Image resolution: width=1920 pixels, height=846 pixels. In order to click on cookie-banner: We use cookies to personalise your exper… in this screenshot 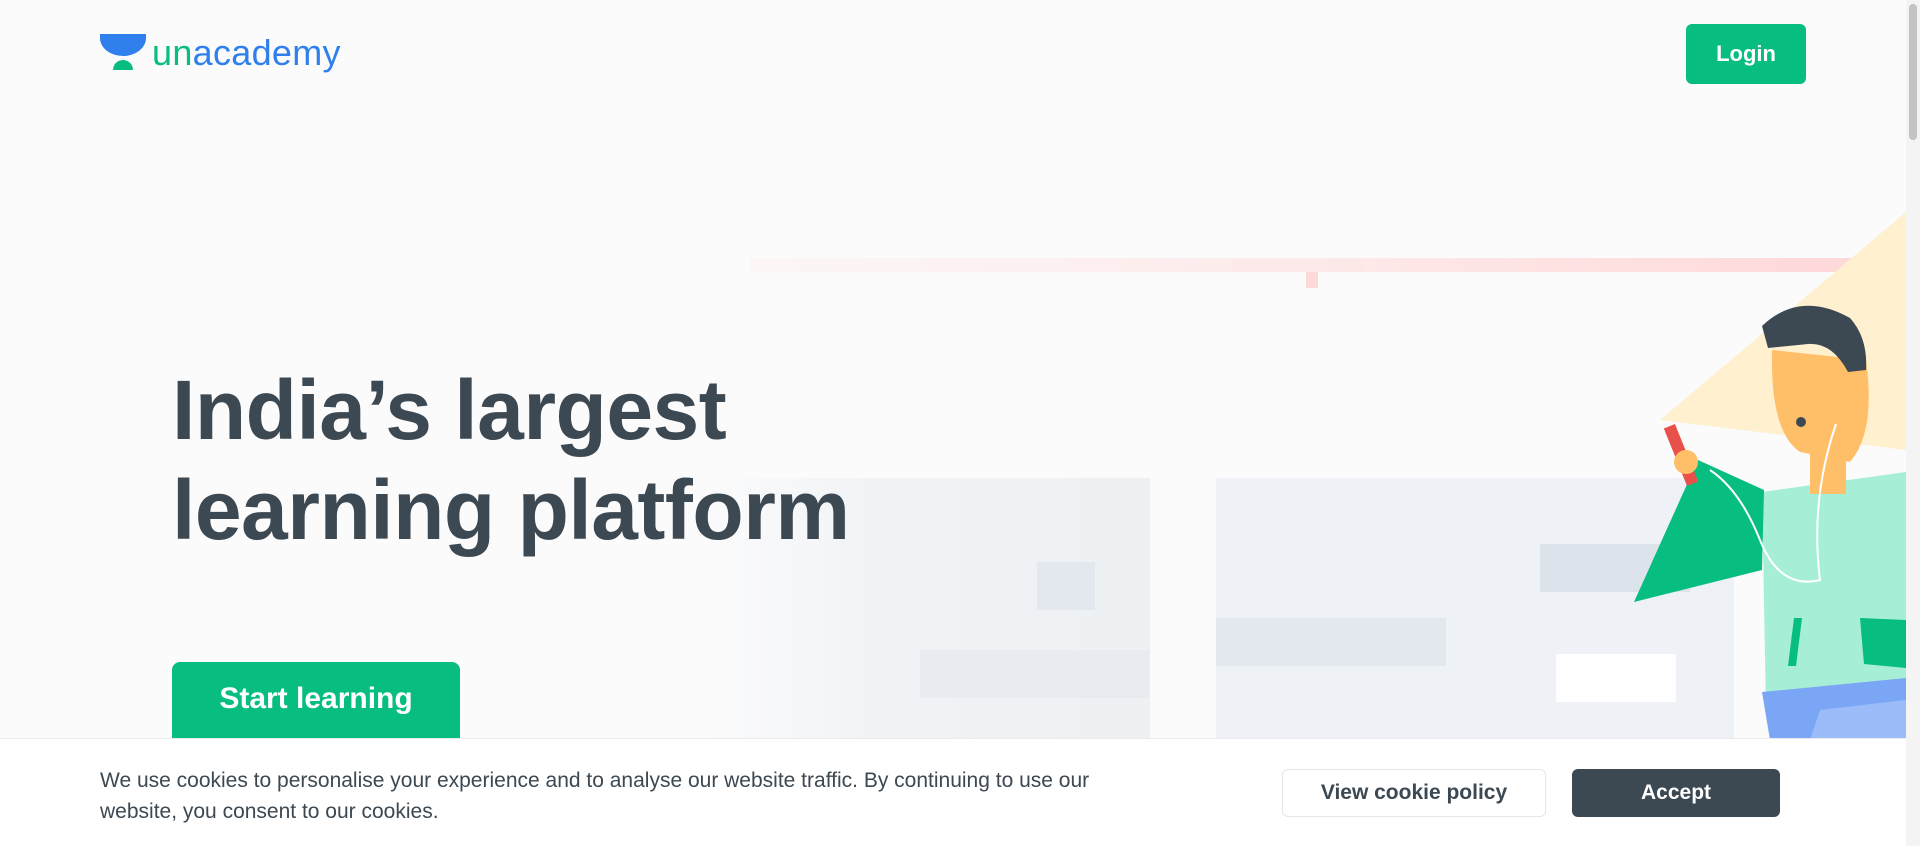, I will do `click(953, 792)`.